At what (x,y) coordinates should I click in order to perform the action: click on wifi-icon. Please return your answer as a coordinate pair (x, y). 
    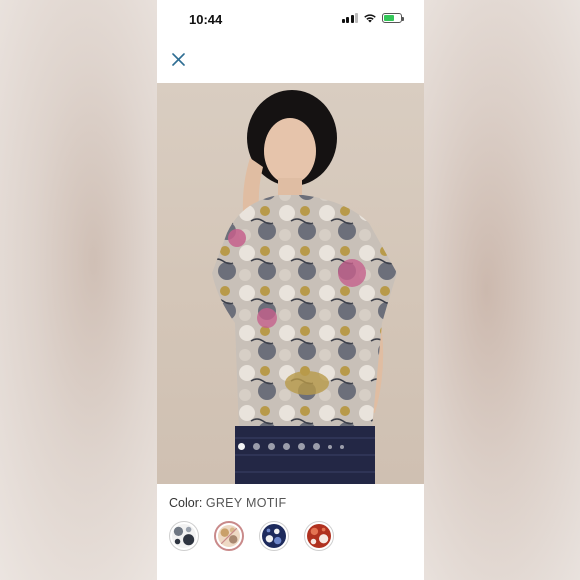
    Looking at the image, I should click on (370, 18).